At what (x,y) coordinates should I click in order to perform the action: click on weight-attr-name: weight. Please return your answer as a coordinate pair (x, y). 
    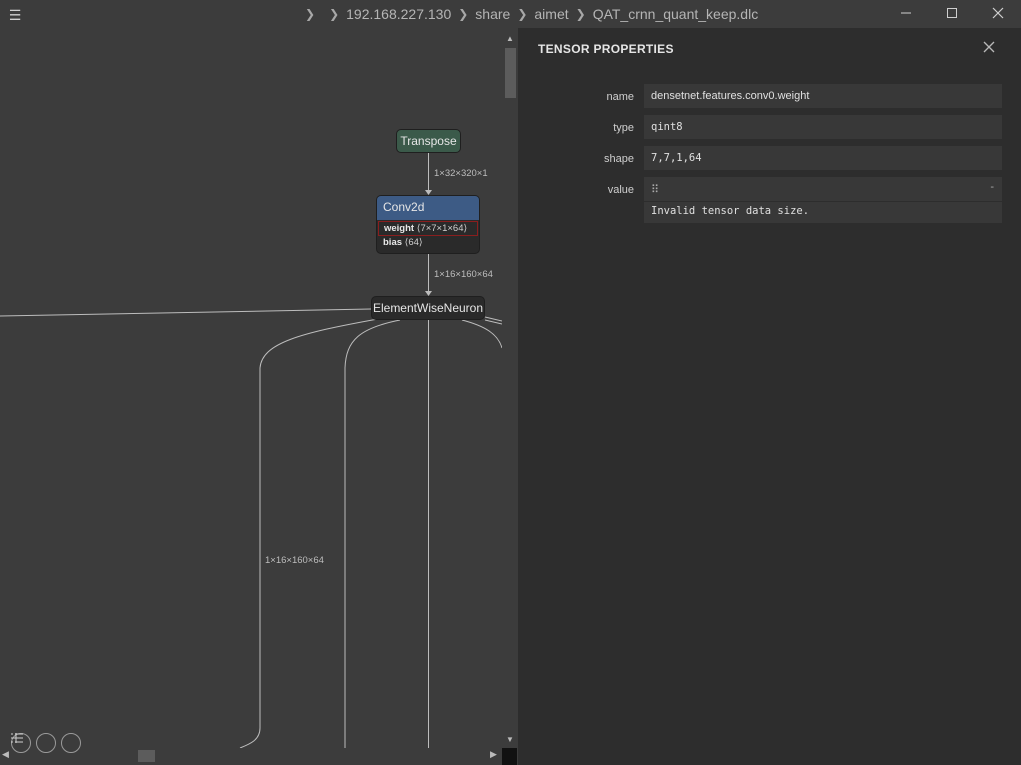
    Looking at the image, I should click on (399, 228).